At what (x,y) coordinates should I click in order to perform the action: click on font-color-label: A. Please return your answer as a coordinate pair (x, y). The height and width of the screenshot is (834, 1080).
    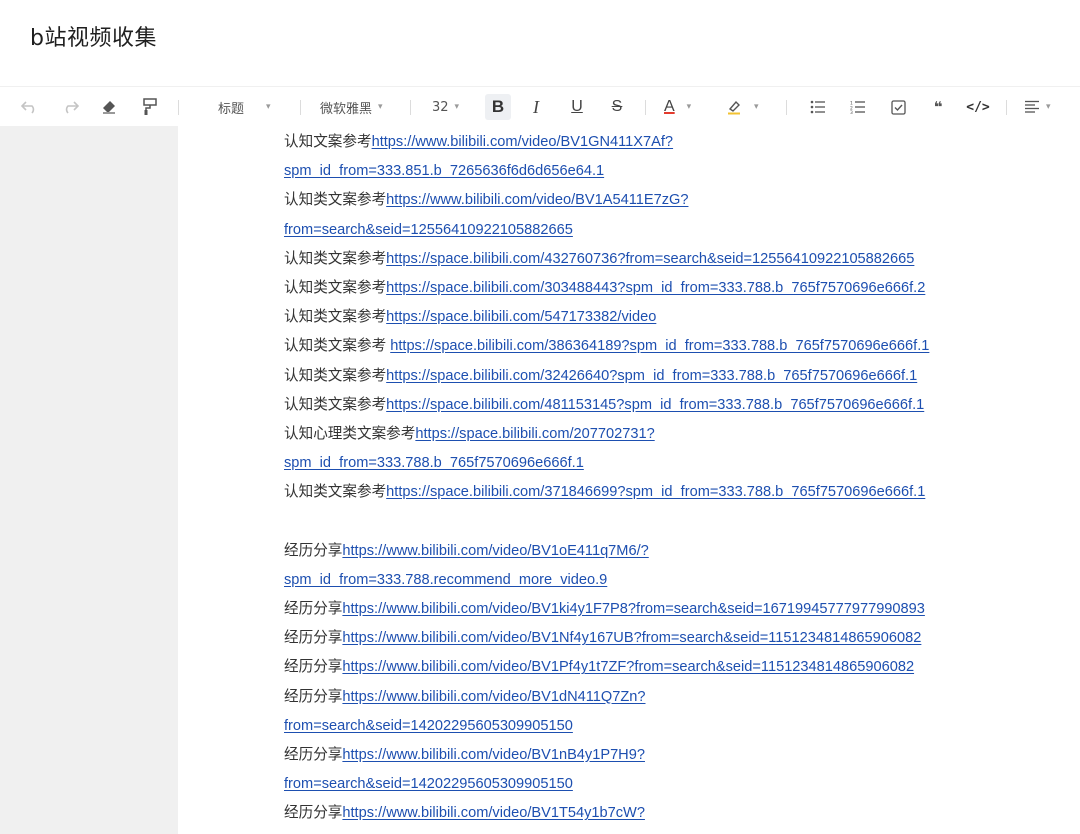
    Looking at the image, I should click on (669, 106).